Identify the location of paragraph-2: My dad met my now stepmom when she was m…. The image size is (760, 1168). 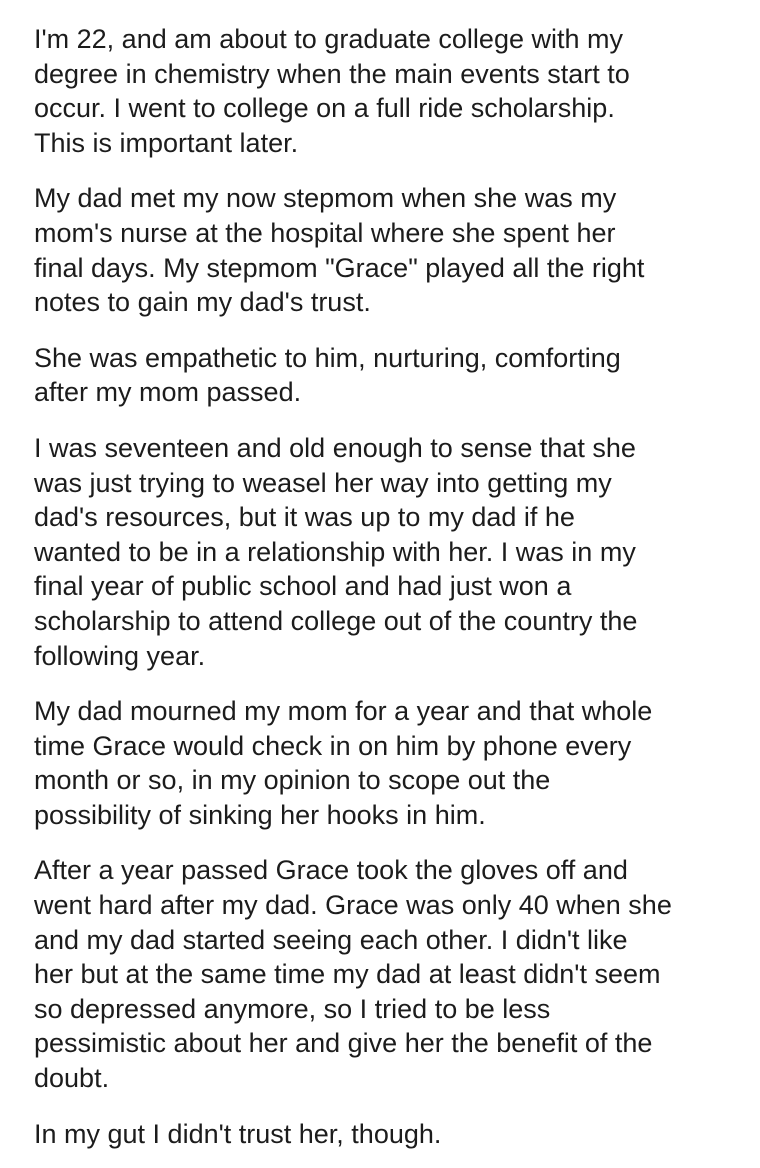
(339, 250).